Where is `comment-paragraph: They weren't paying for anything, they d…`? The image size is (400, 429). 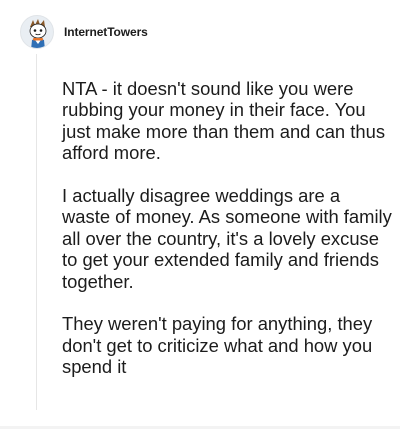 comment-paragraph: They weren't paying for anything, they d… is located at coordinates (217, 345).